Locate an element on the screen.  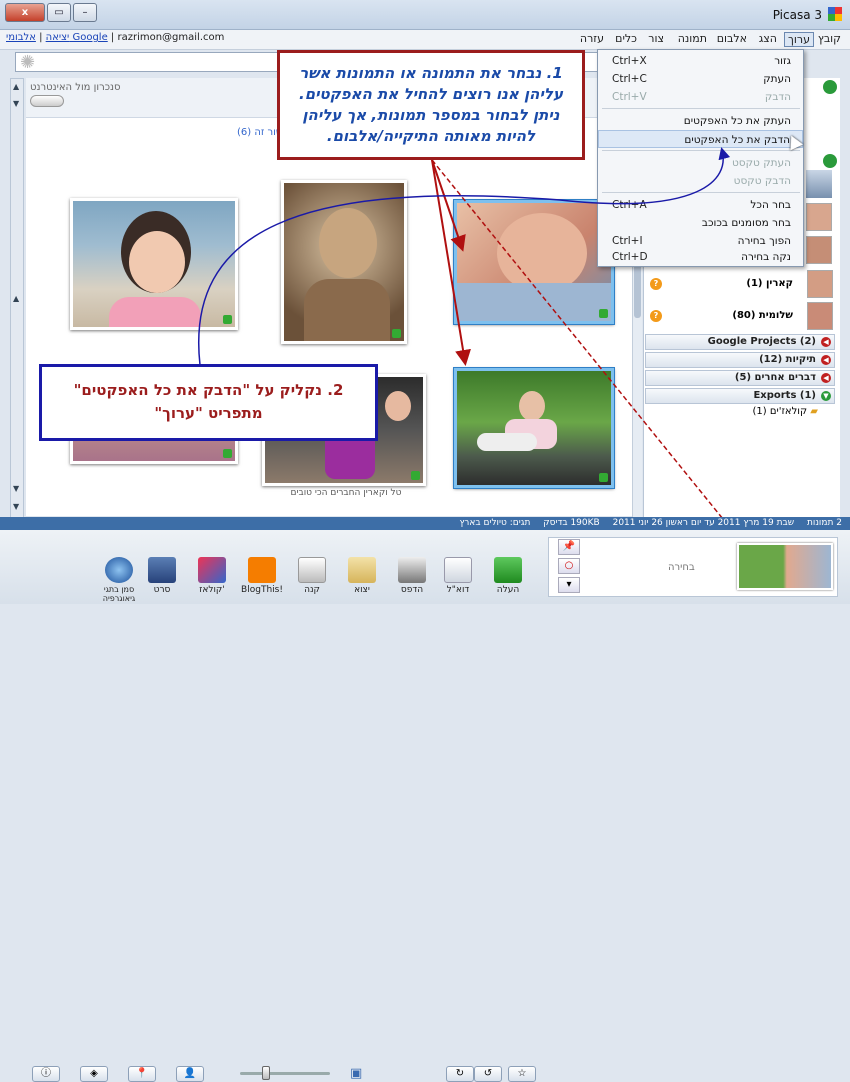
subfolder-collages: ▰ קולאז'ים (1) is located at coordinates (753, 411).